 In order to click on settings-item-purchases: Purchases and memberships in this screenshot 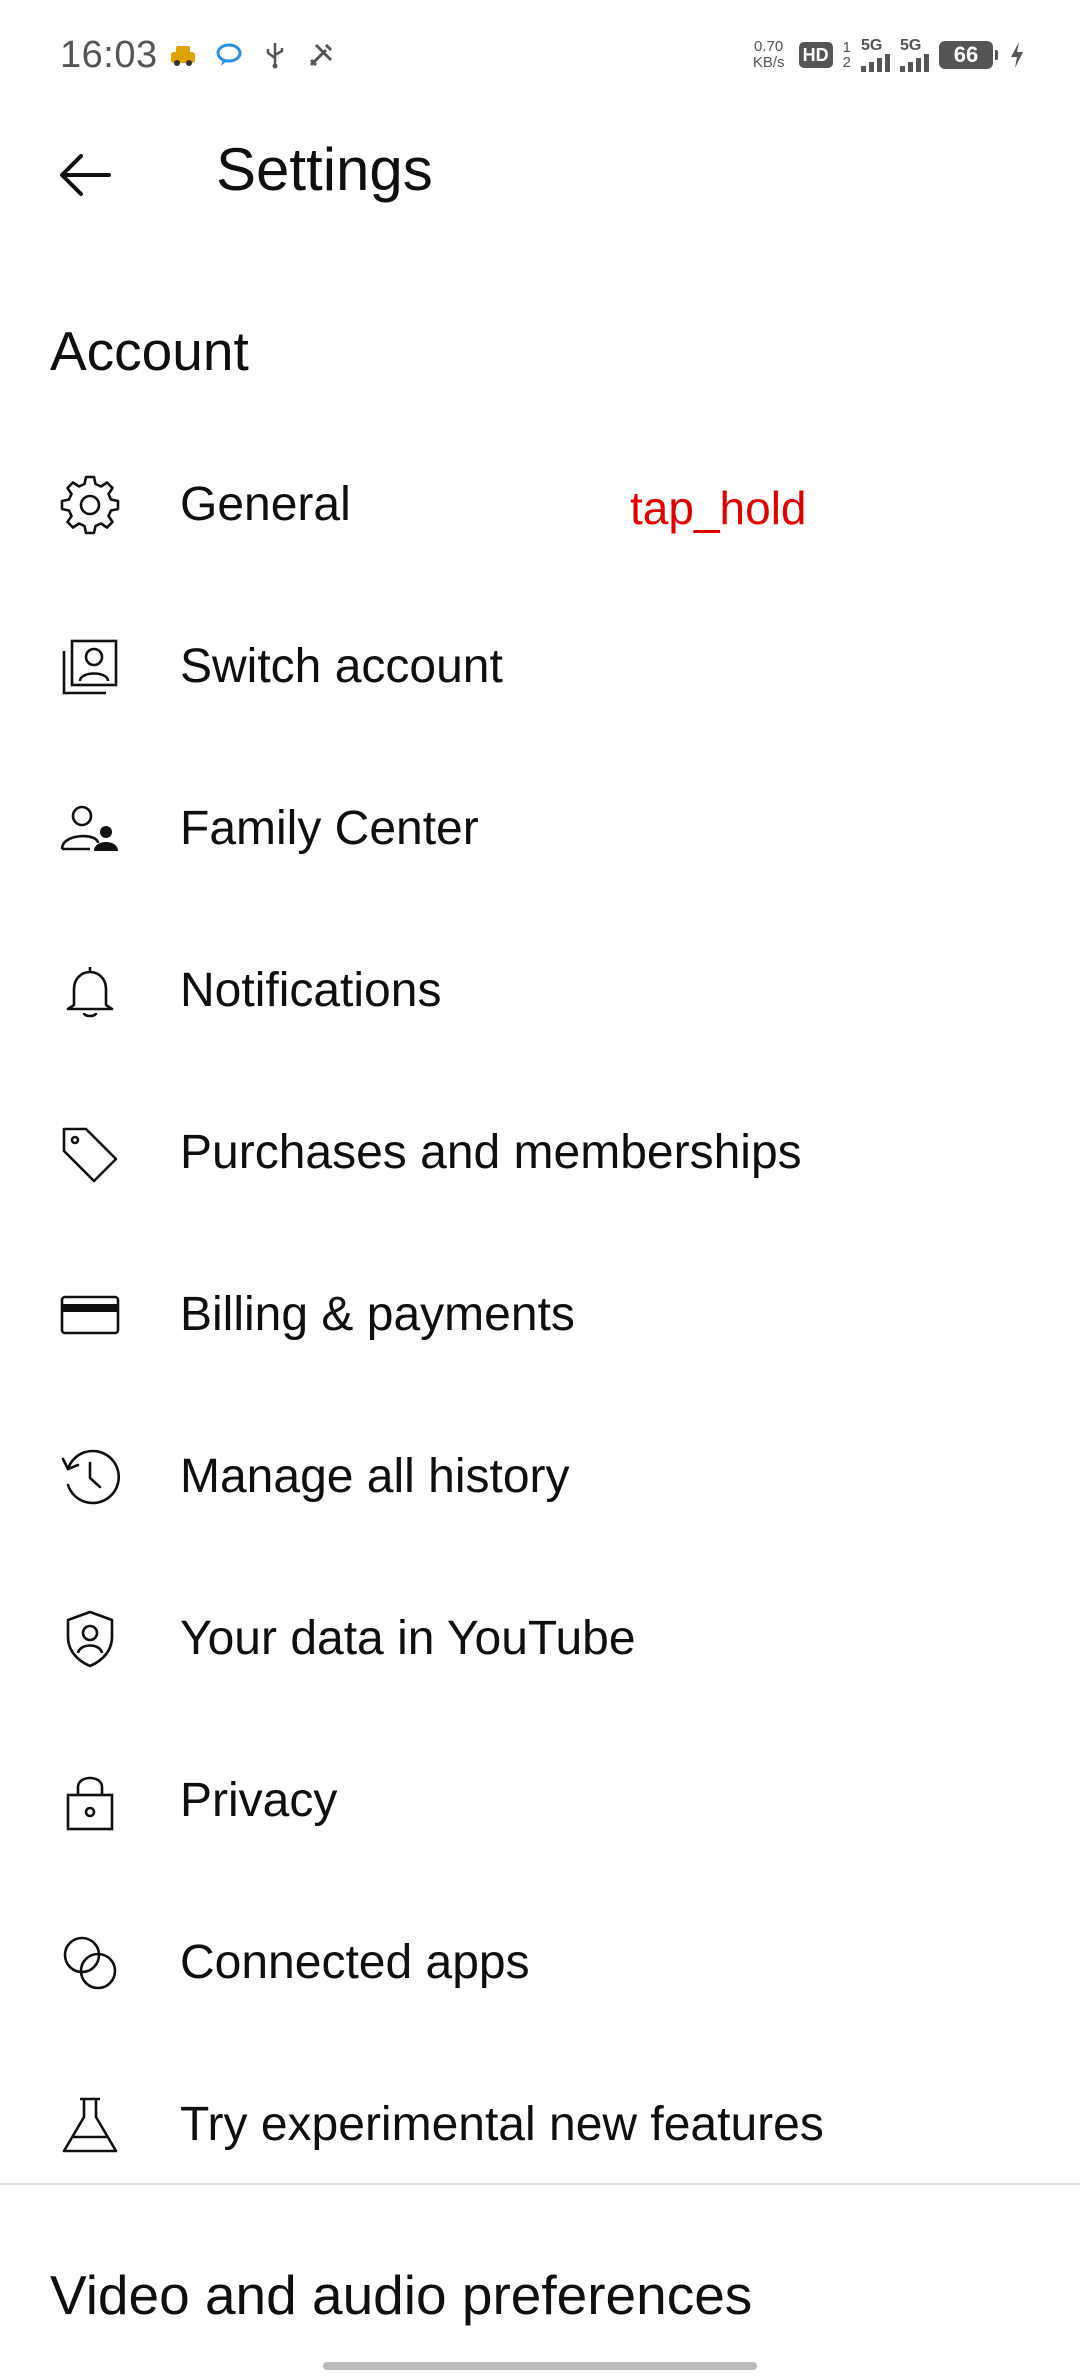, I will do `click(540, 1153)`.